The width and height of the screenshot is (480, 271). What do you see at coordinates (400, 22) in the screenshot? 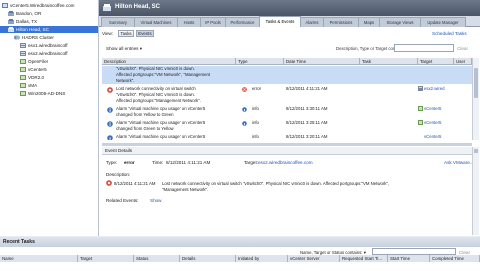
I see `tab-storage-views: Storage Views` at bounding box center [400, 22].